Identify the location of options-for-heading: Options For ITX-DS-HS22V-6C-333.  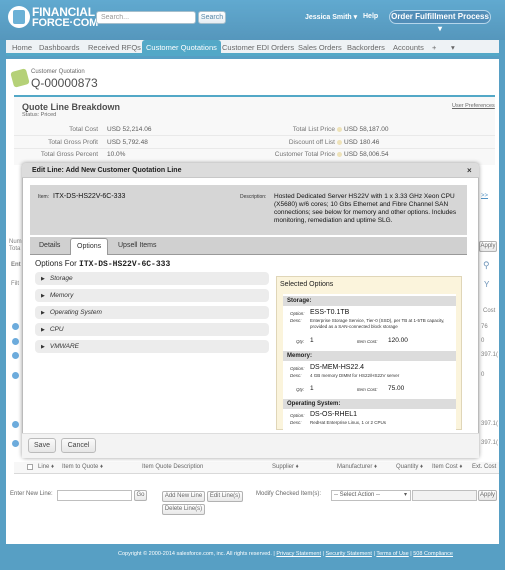
(102, 264).